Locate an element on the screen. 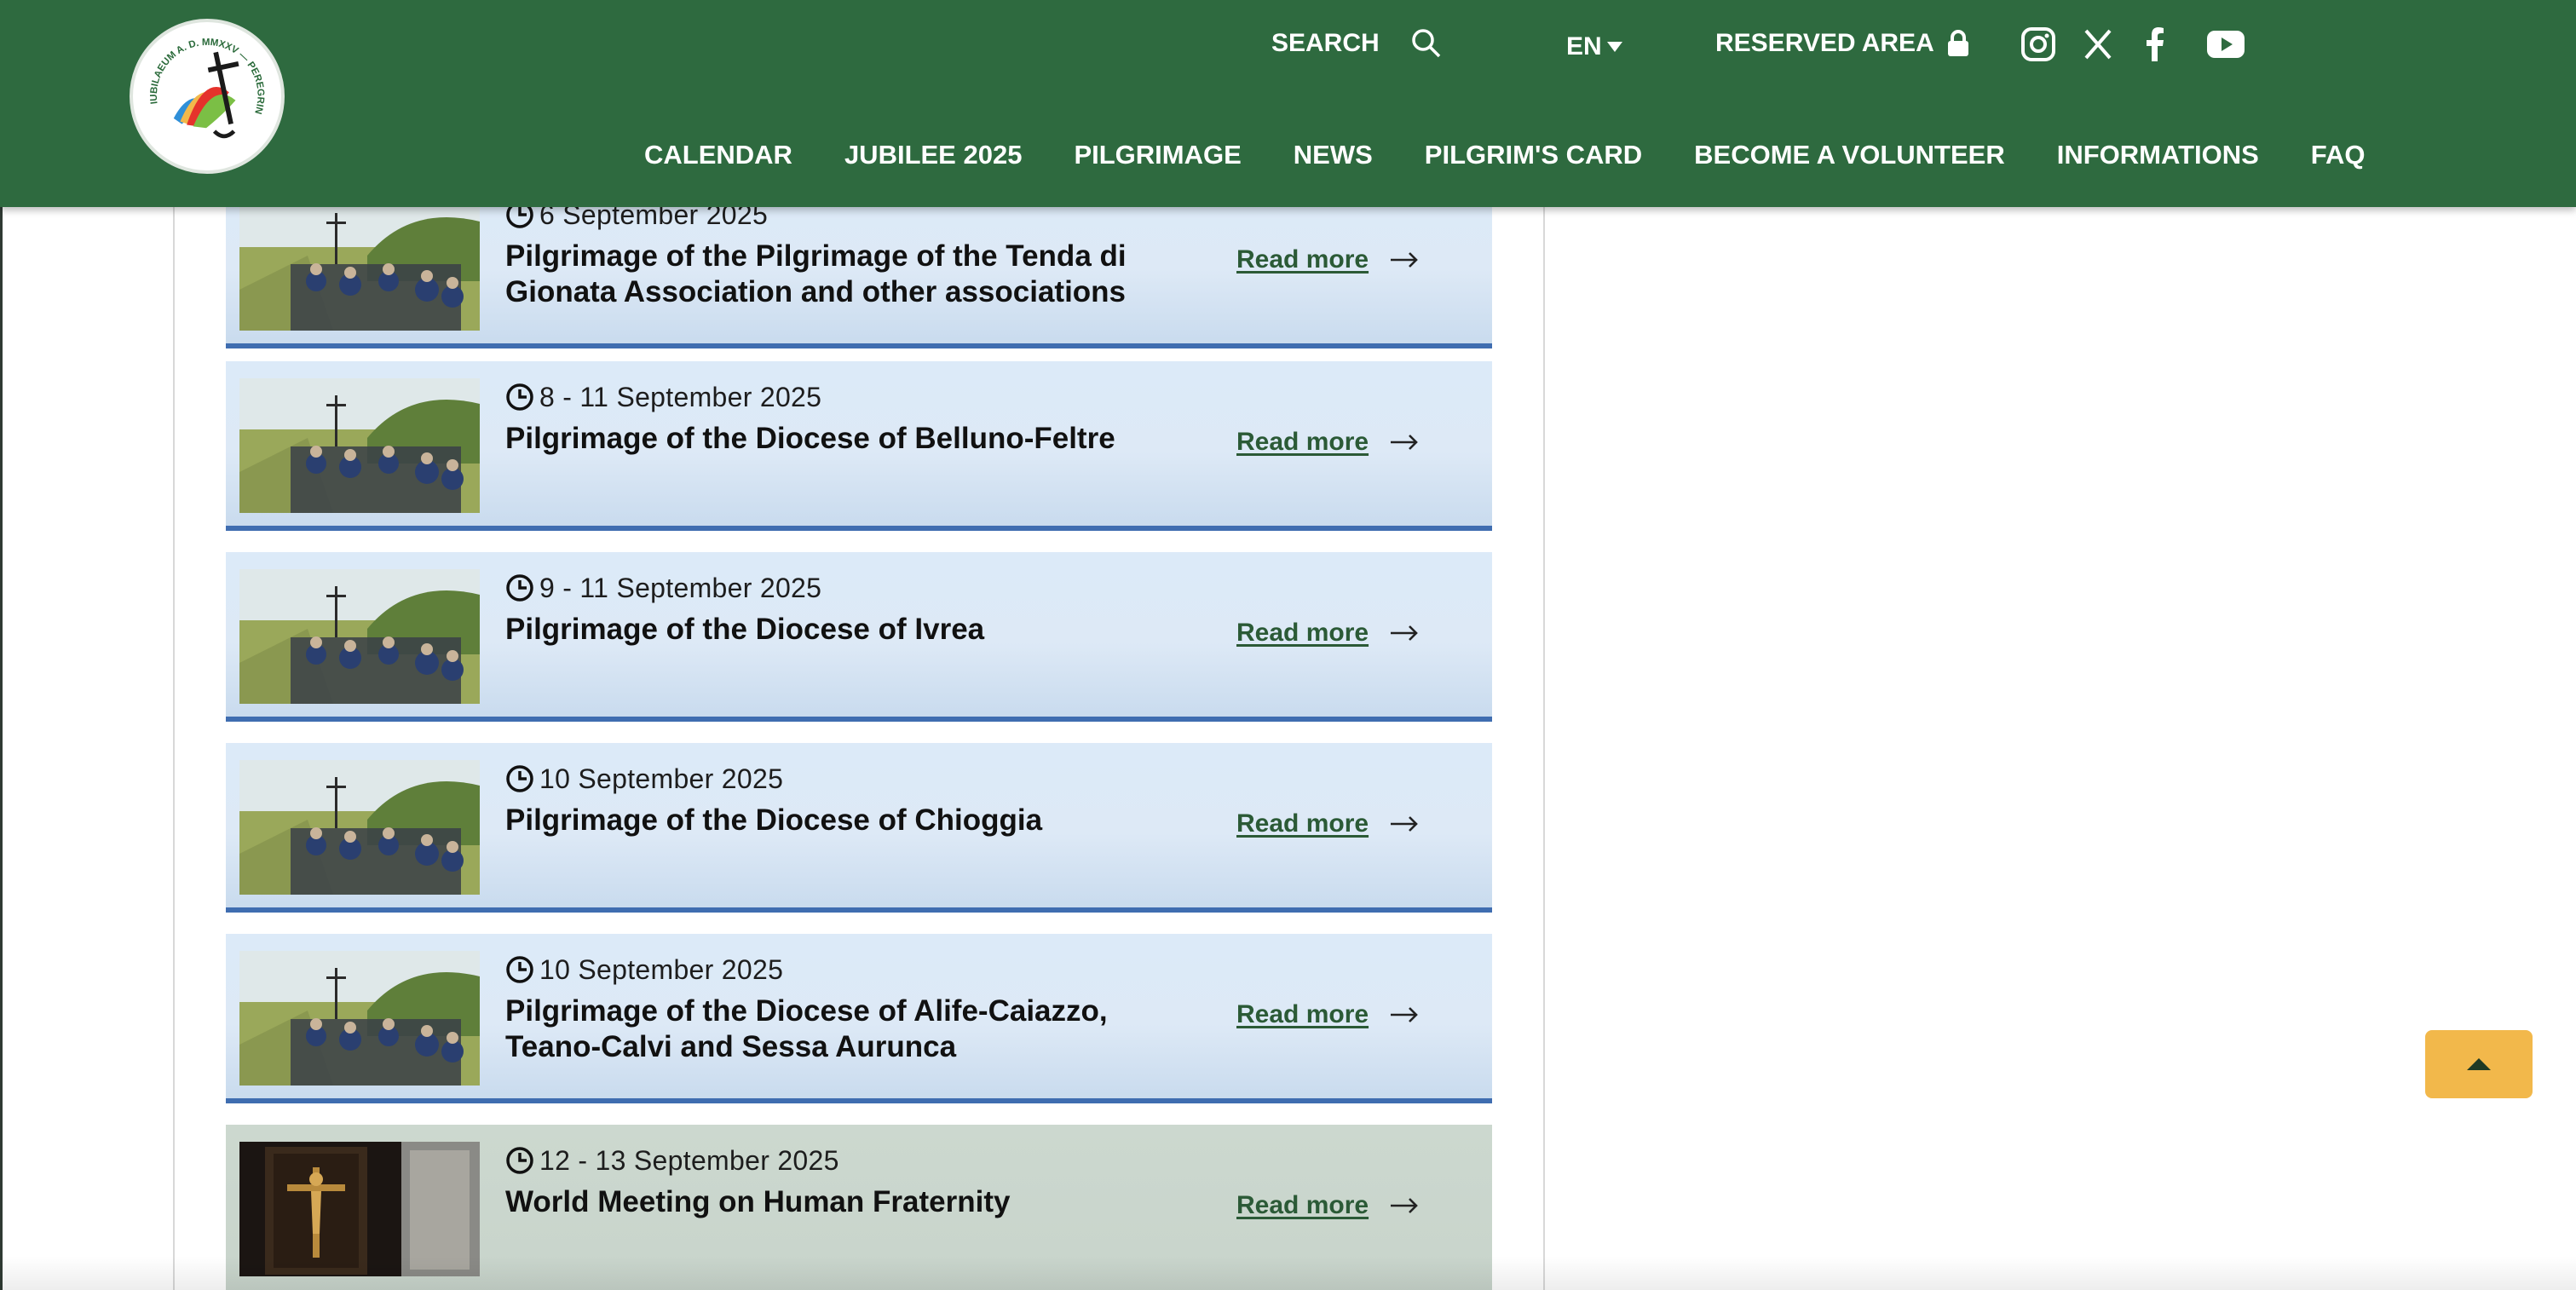  x-icon is located at coordinates (2098, 44).